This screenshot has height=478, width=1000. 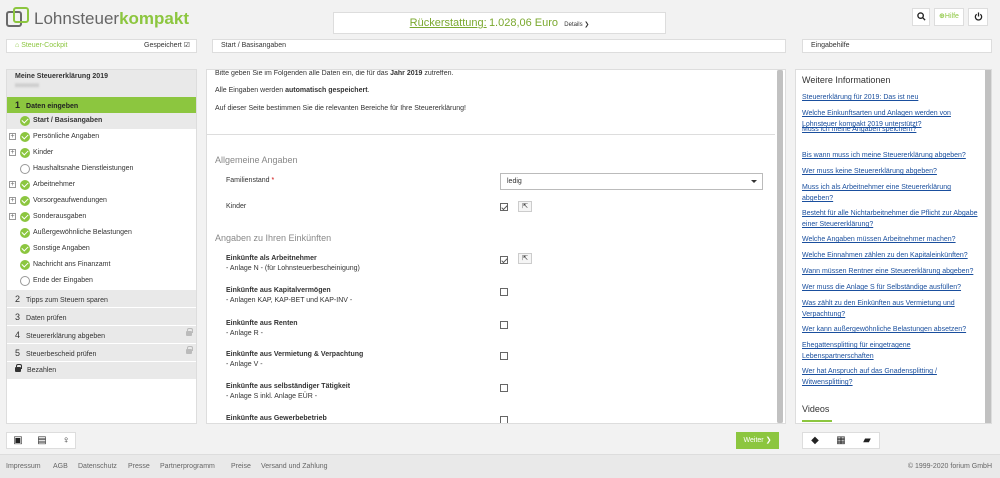 What do you see at coordinates (139, 466) in the screenshot?
I see `footer-link: Presse` at bounding box center [139, 466].